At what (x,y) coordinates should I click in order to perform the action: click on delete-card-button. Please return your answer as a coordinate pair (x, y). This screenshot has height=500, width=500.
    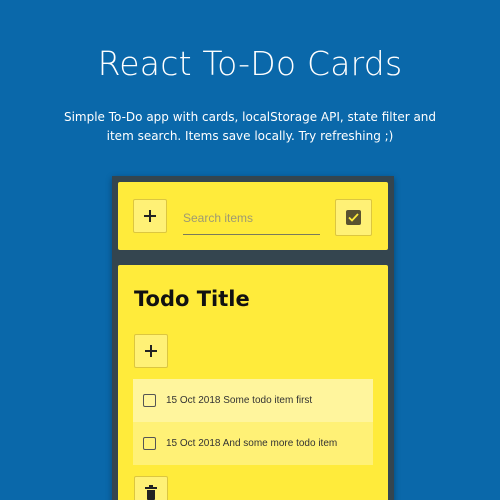
    Looking at the image, I should click on (151, 488).